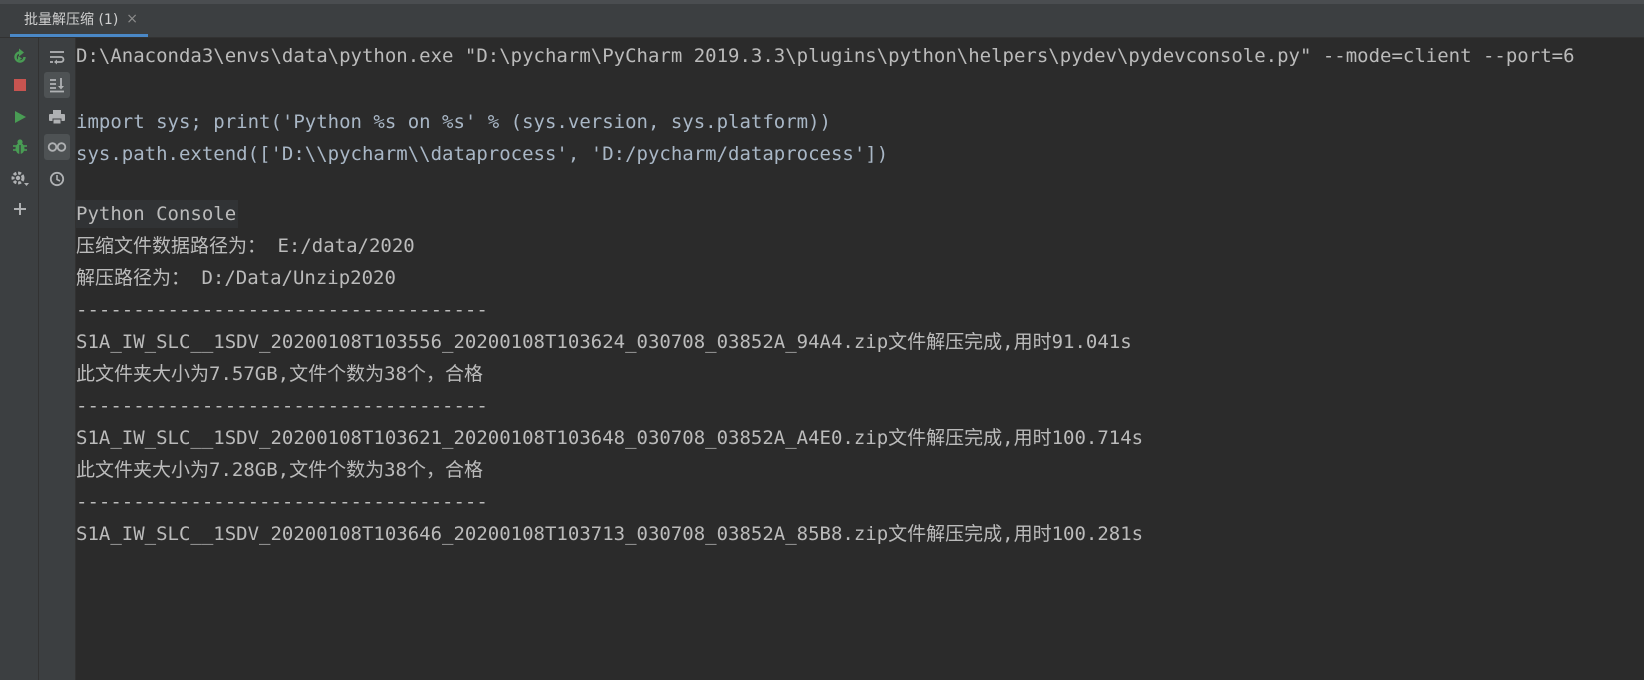 The image size is (1644, 680). Describe the element at coordinates (822, 19) in the screenshot. I see `console-tab-bar: 批量解压缩 (1) ×` at that location.